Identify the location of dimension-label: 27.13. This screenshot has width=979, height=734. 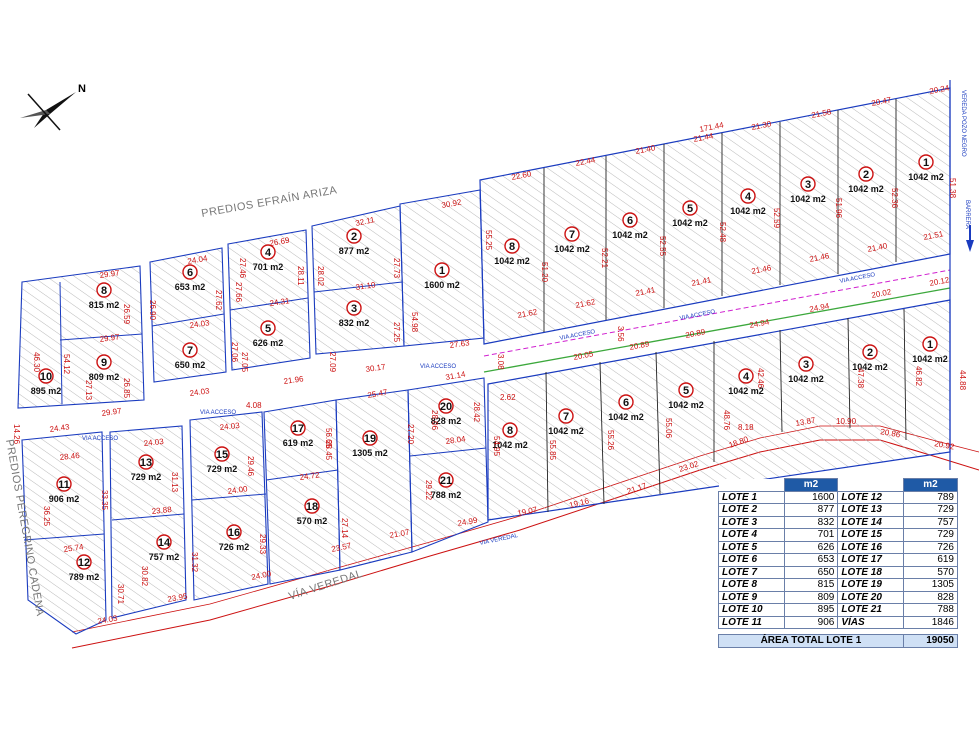
(88, 390).